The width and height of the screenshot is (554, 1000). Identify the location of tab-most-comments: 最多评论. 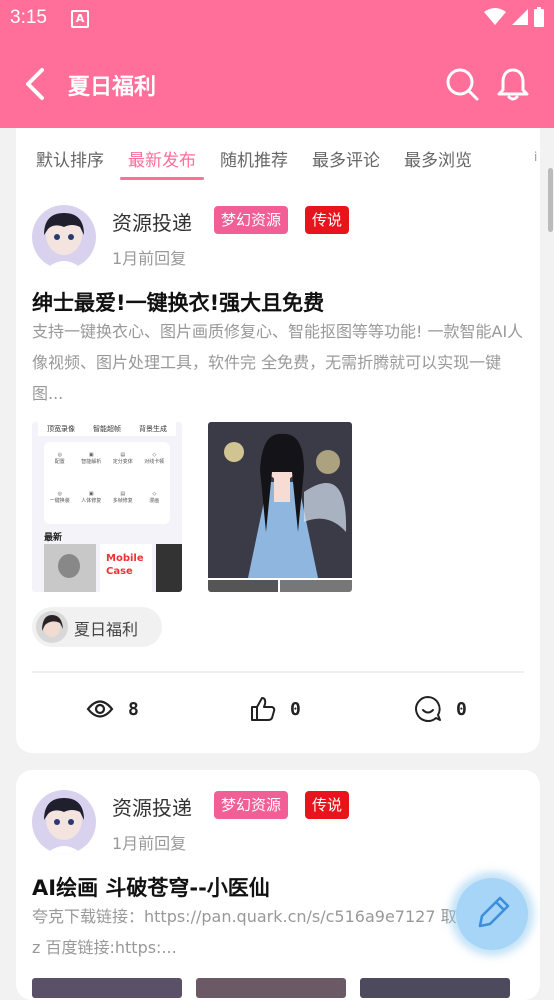
(346, 158).